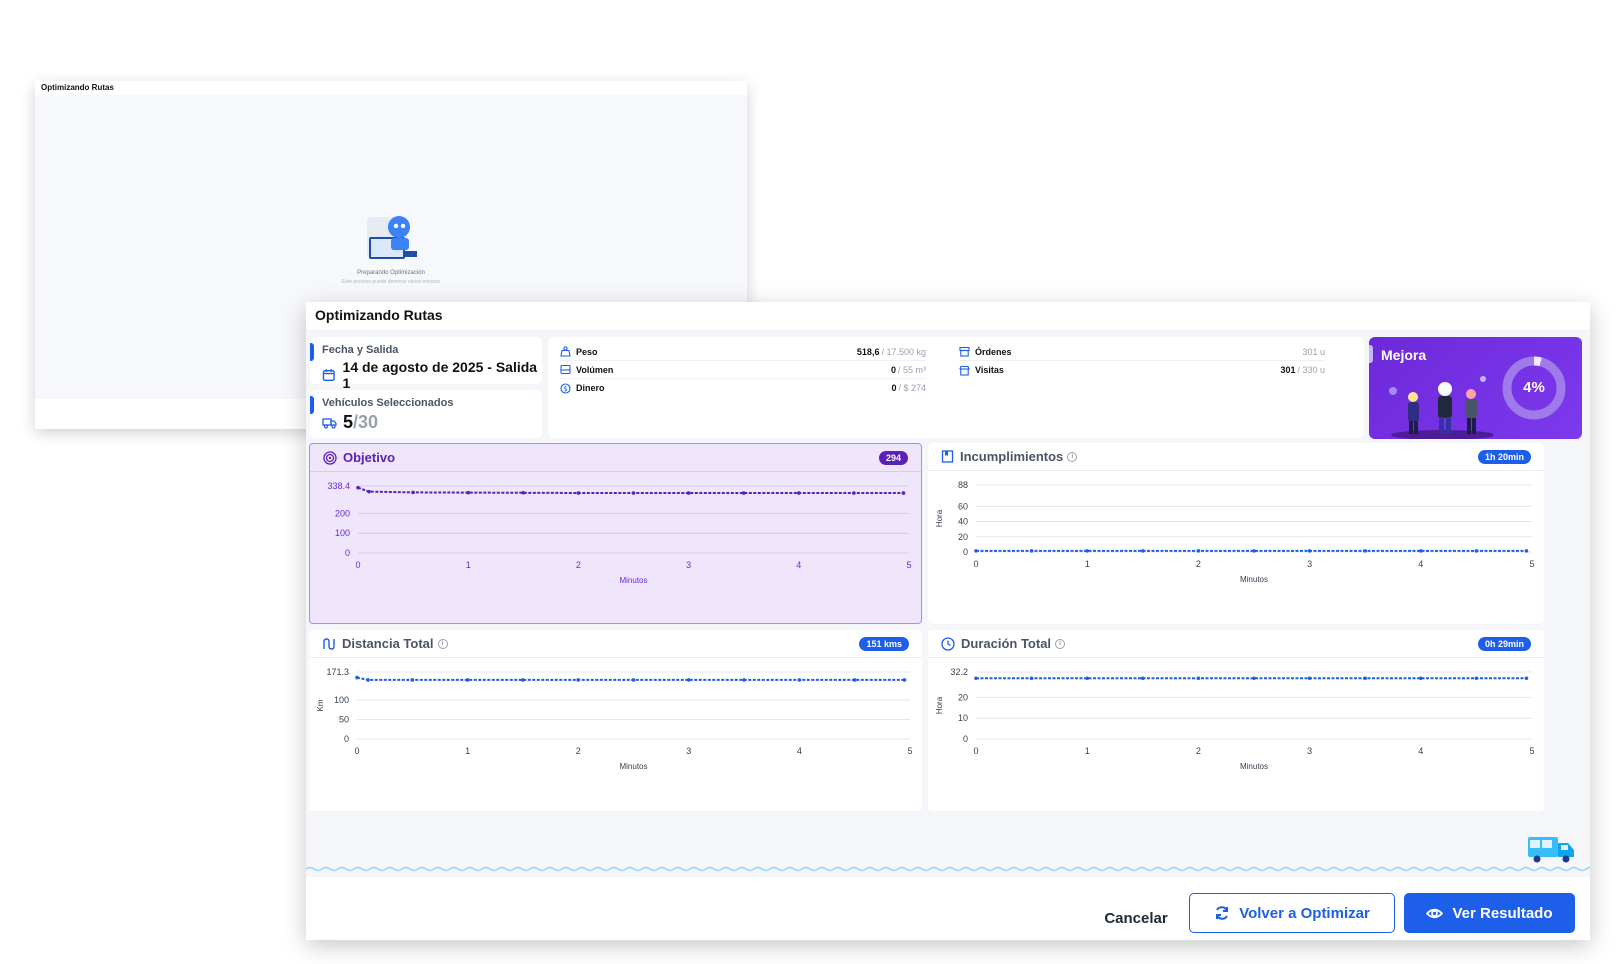  What do you see at coordinates (963, 718) in the screenshot?
I see `y-tick-label: 10` at bounding box center [963, 718].